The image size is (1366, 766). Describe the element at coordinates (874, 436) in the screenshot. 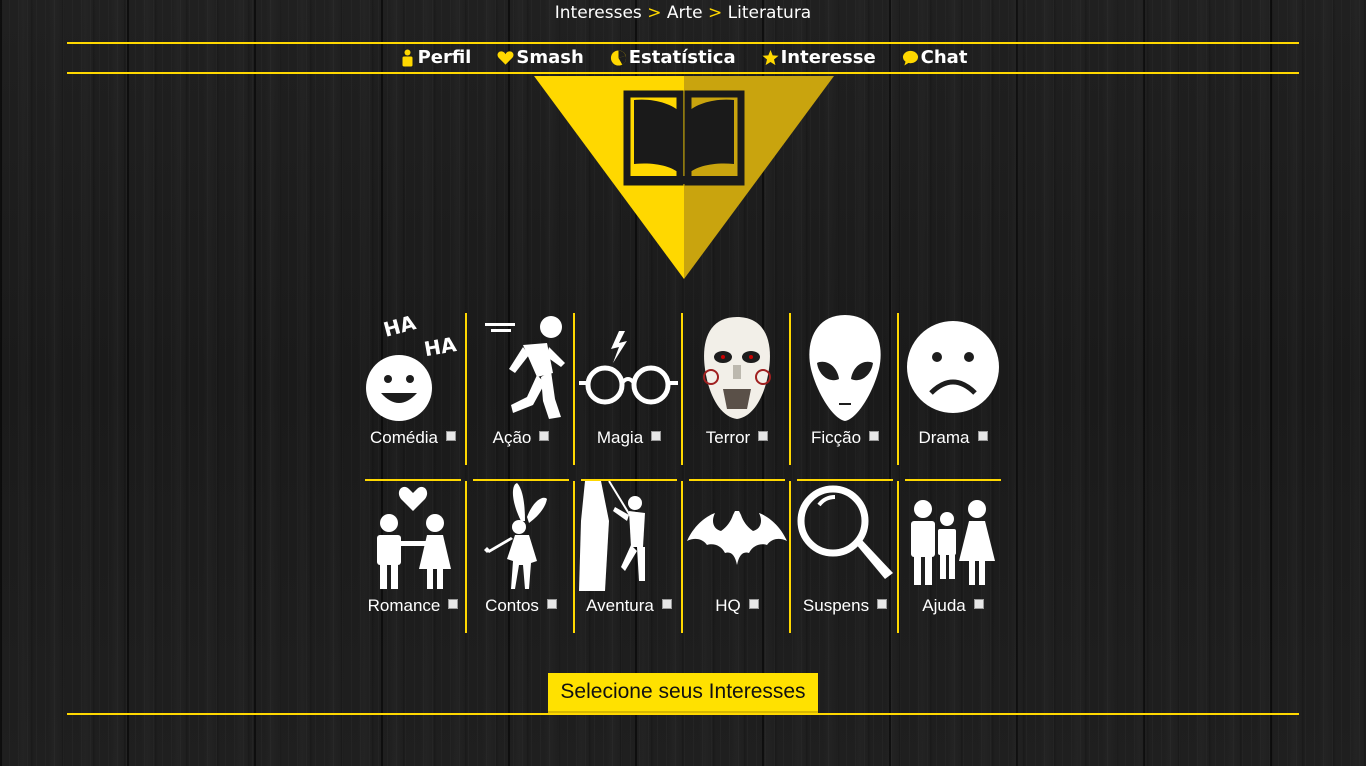

I see `genre-ficcao-checkbox` at that location.